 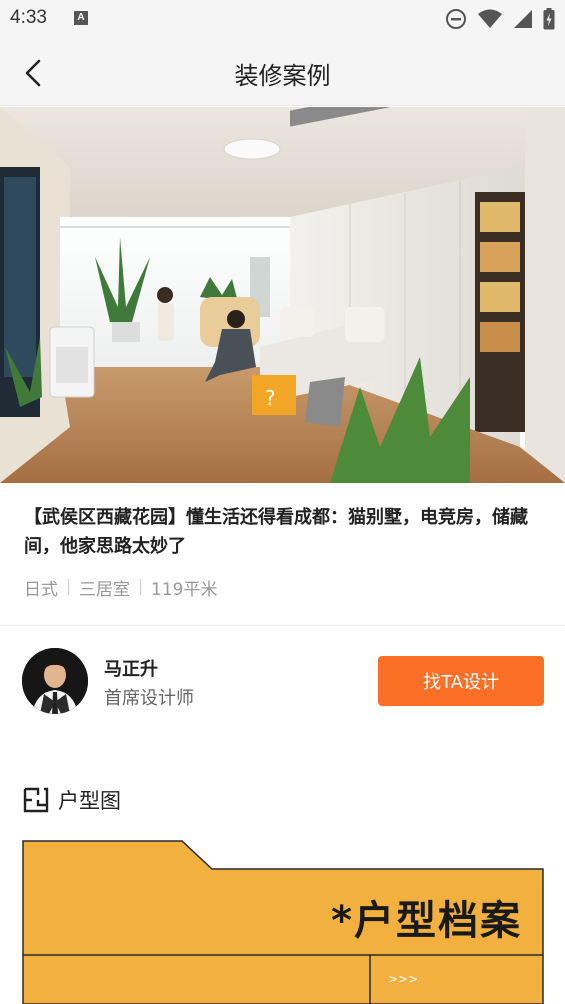 I want to click on avatar-photo, so click(x=55, y=681).